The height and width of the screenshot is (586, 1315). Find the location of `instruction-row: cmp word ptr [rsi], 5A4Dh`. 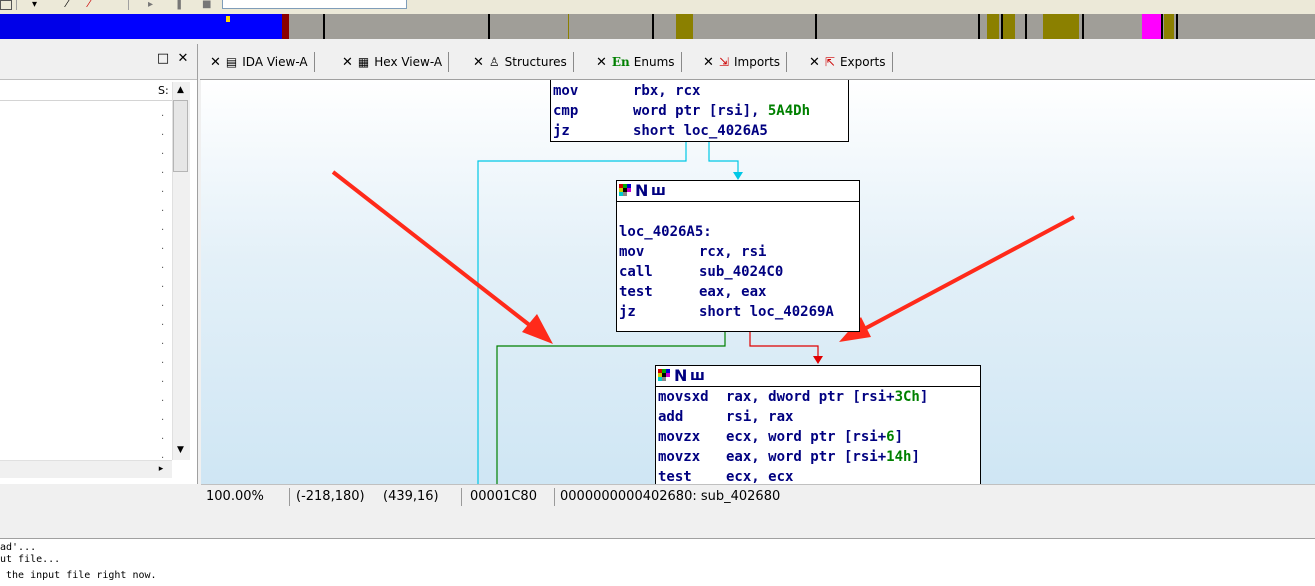

instruction-row: cmp word ptr [rsi], 5A4Dh is located at coordinates (699, 111).